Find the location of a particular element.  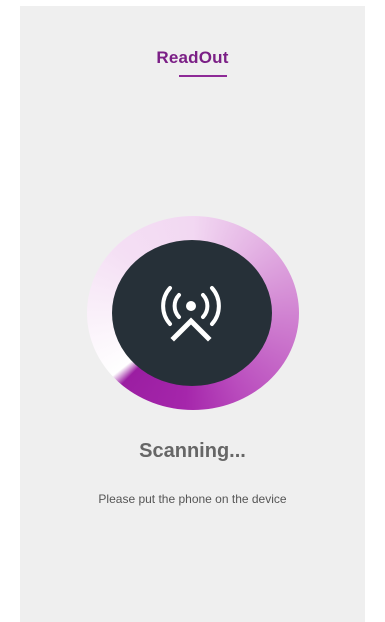

scan-instruction-text: Please put the phone on the device is located at coordinates (192, 499).